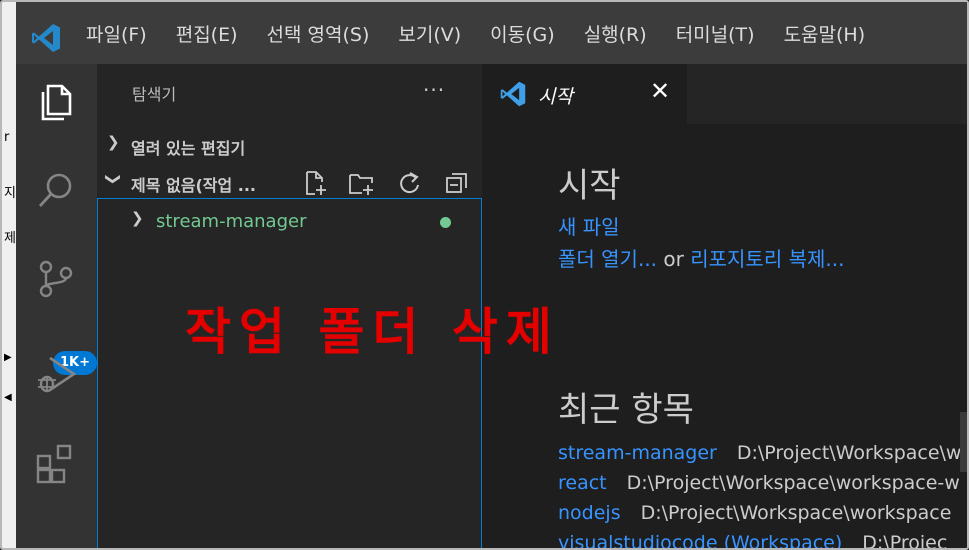  What do you see at coordinates (555, 97) in the screenshot?
I see `tab-label: 시작` at bounding box center [555, 97].